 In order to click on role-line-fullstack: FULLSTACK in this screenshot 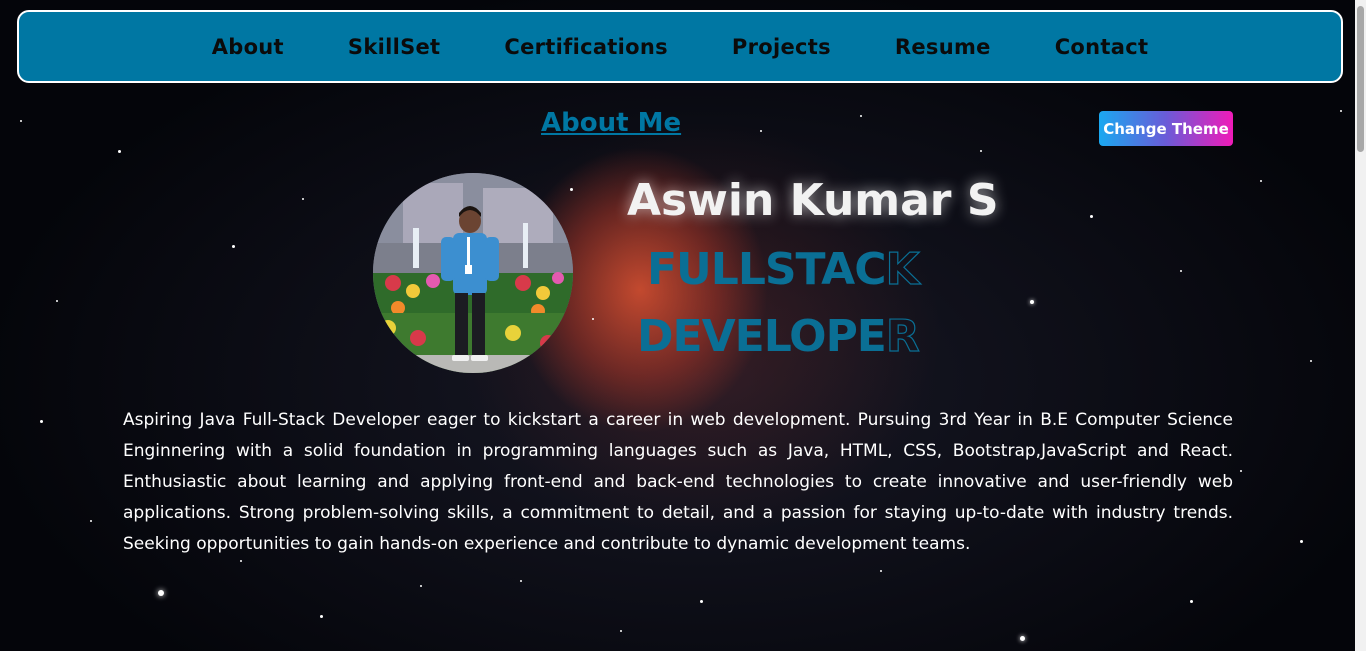, I will do `click(783, 269)`.